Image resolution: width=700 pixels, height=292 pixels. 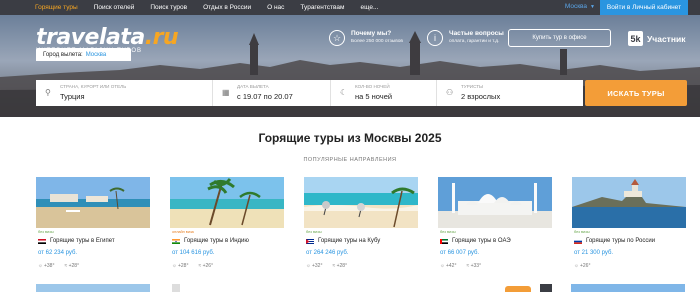 What do you see at coordinates (448, 266) in the screenshot?
I see `sun-temperature: ☼ +42°` at bounding box center [448, 266].